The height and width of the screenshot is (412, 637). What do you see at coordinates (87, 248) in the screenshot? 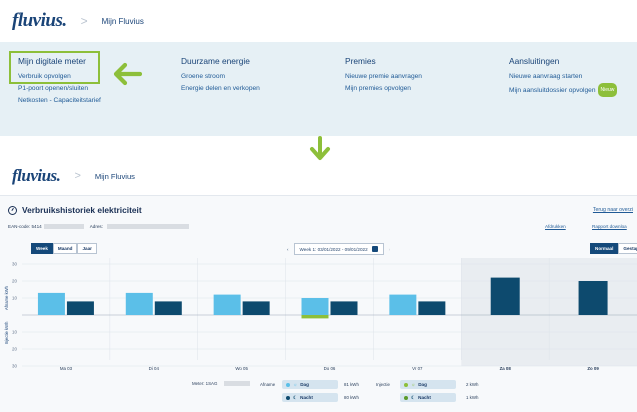
I see `tab-jaar: Jaar` at bounding box center [87, 248].